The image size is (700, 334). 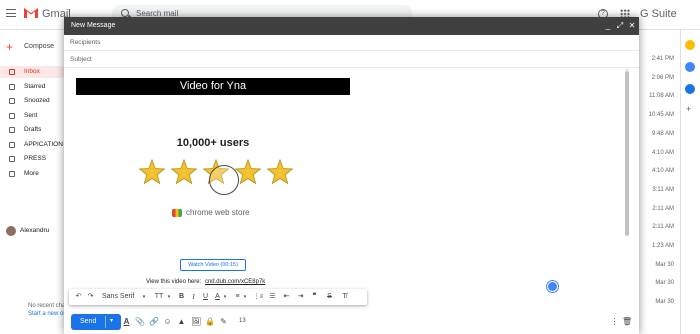 I want to click on hangouts-user: Alexandru, so click(x=26, y=231).